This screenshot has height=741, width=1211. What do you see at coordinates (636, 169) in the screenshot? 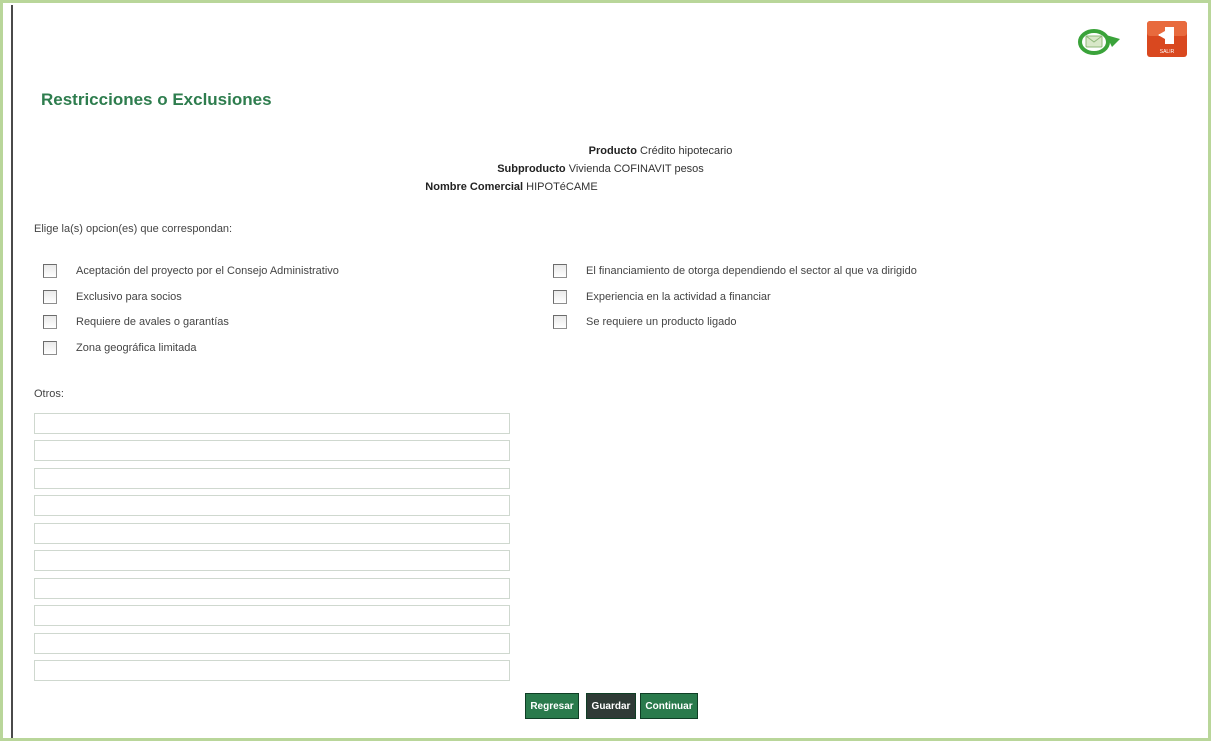
I see `subproducto-value: Vivienda COFINAVIT pesos` at bounding box center [636, 169].